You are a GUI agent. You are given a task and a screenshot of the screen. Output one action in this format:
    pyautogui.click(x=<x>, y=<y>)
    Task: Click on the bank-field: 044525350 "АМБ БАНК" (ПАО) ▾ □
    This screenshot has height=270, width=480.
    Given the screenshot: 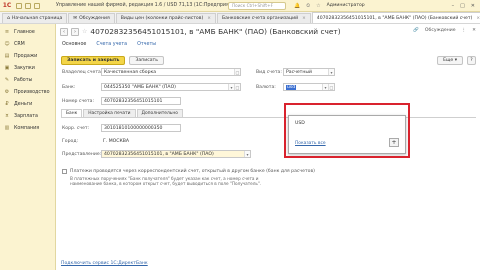 What is the action you would take?
    pyautogui.click(x=171, y=87)
    